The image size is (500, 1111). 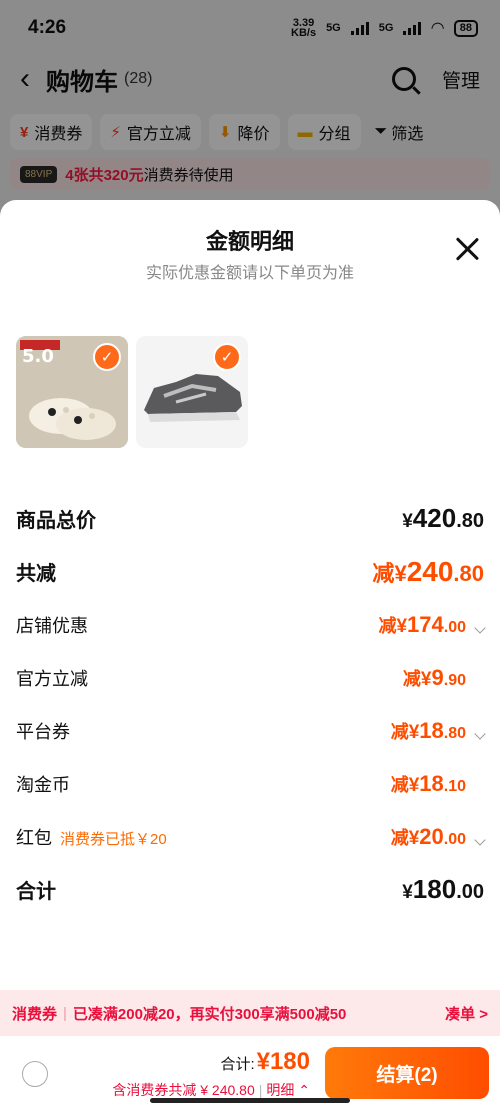 What do you see at coordinates (454, 786) in the screenshot?
I see `value-decimal: .10` at bounding box center [454, 786].